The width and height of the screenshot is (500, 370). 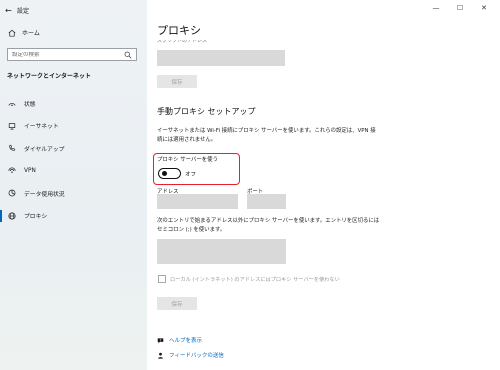 I want to click on status-icon, so click(x=12, y=105).